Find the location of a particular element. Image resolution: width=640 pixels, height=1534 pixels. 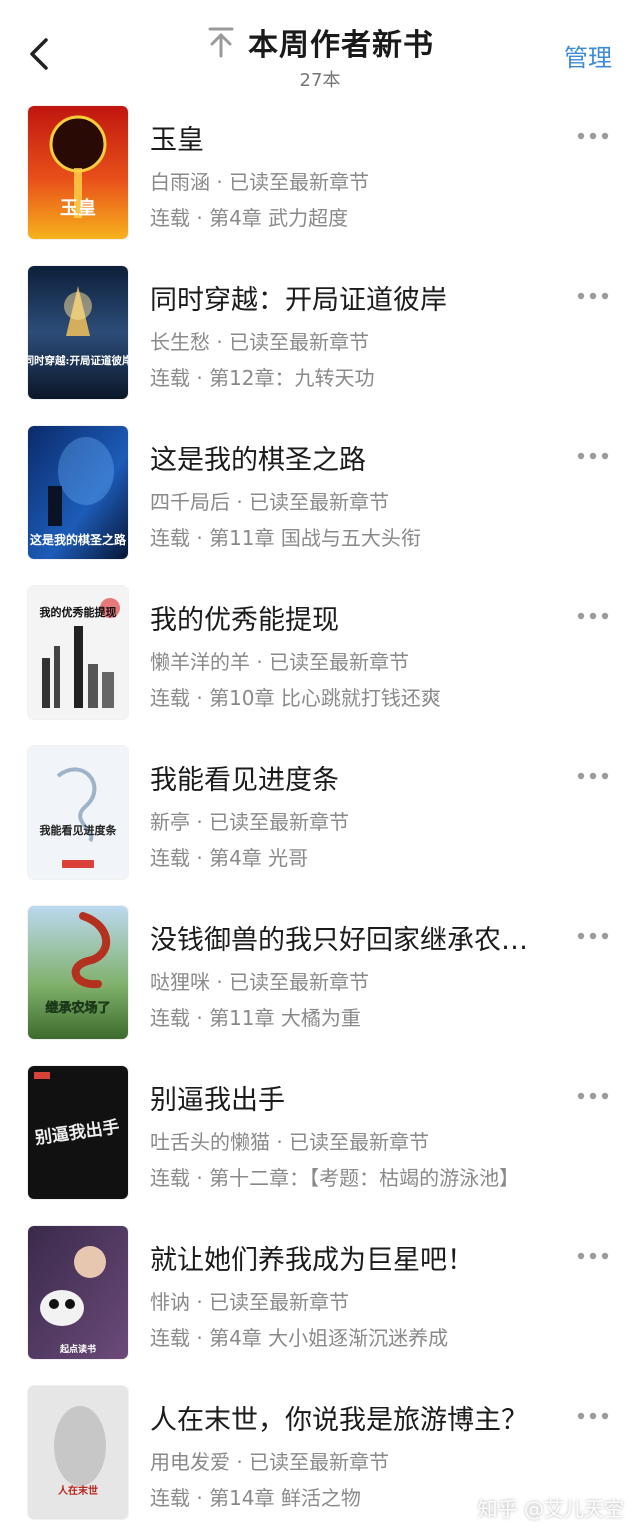

watermark: 知乎 @艾儿天空 is located at coordinates (550, 1509).